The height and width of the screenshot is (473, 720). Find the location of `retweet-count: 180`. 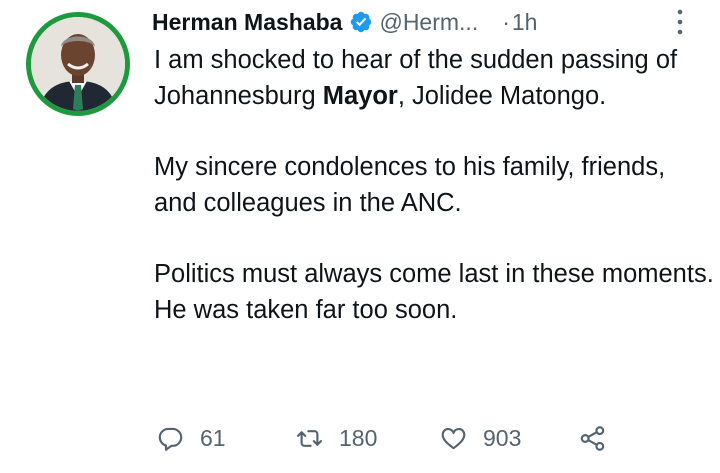

retweet-count: 180 is located at coordinates (358, 437).